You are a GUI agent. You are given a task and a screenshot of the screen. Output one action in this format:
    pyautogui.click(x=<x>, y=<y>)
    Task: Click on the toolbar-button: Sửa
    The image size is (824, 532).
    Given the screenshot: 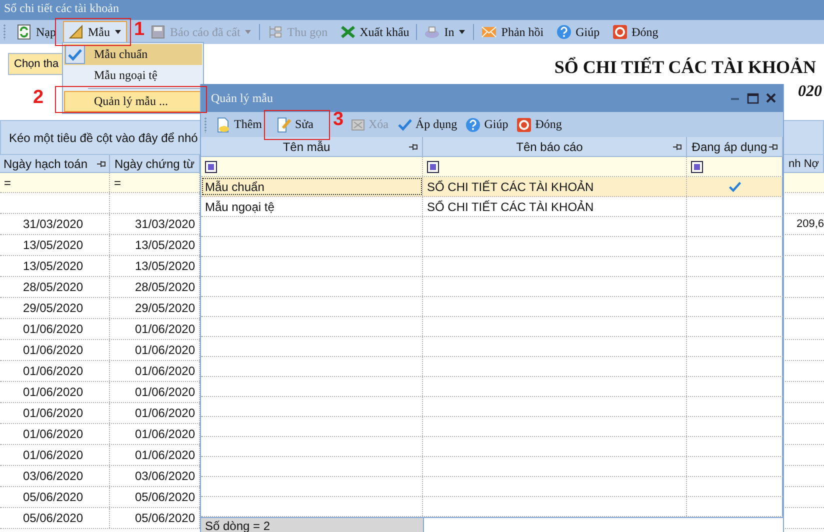 What is the action you would take?
    pyautogui.click(x=295, y=125)
    